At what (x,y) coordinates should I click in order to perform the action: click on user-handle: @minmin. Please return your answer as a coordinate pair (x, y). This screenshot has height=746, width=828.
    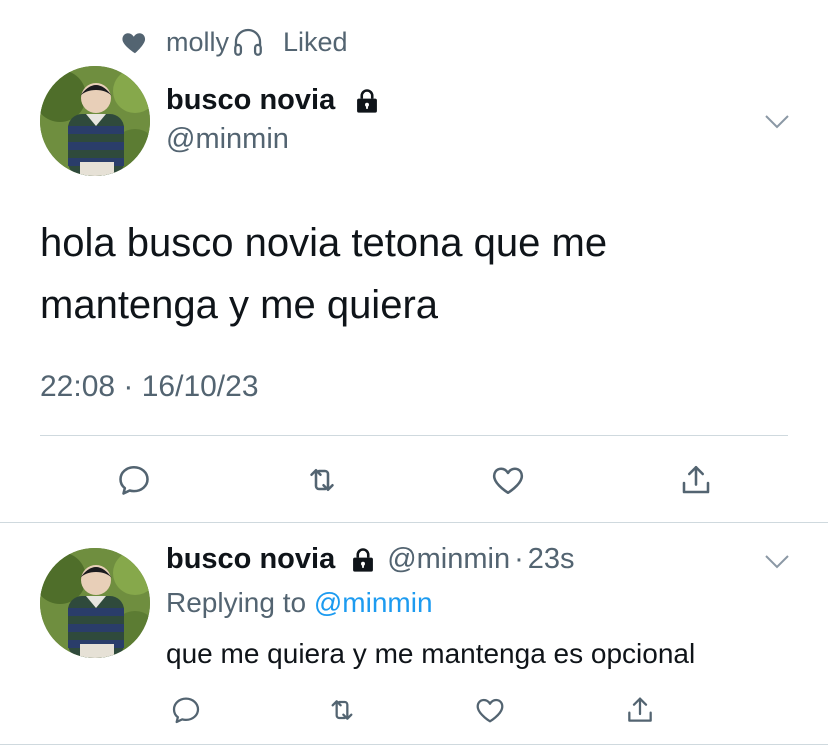
    Looking at the image, I should click on (227, 139).